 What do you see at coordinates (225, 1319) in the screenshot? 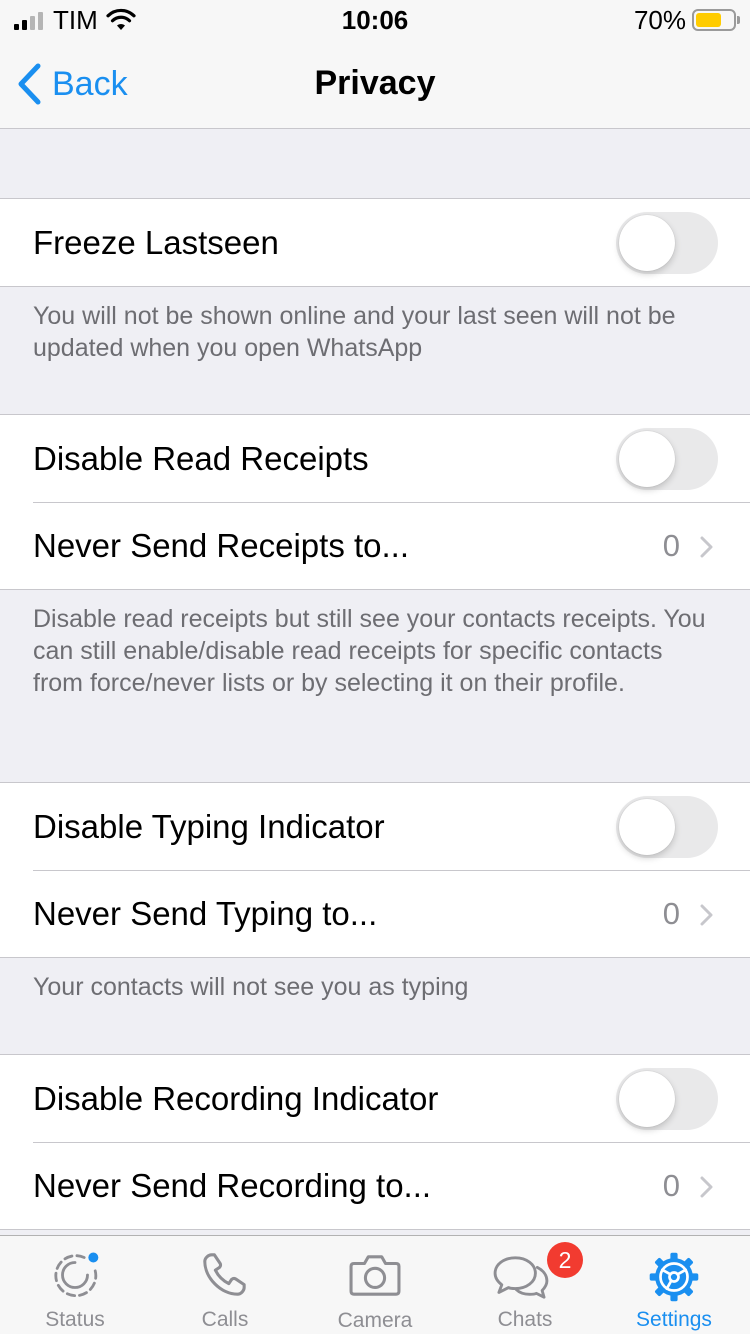
I see `tab-calls-label: Calls` at bounding box center [225, 1319].